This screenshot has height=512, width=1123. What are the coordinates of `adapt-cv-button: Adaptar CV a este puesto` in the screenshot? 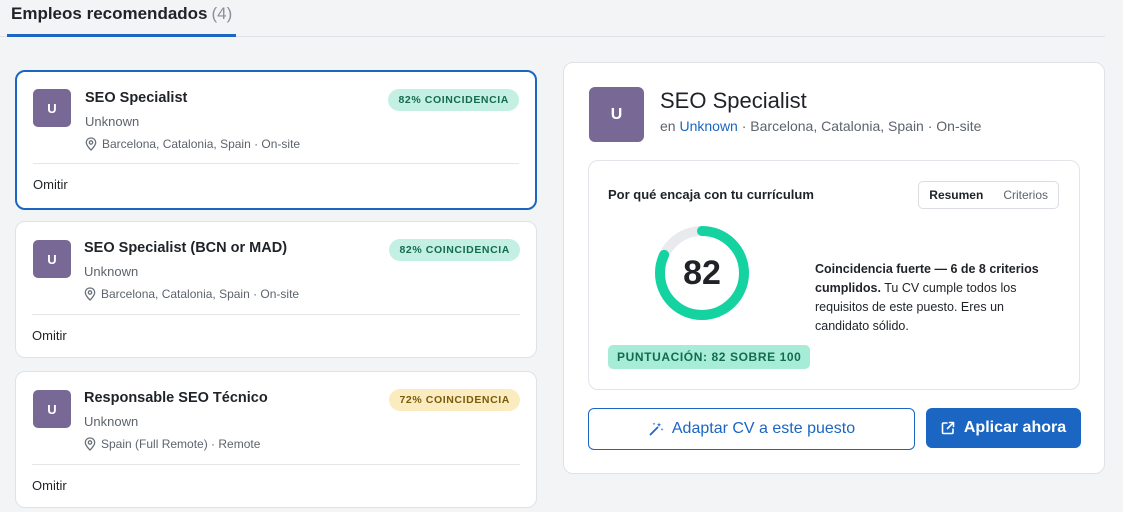 It's located at (751, 429).